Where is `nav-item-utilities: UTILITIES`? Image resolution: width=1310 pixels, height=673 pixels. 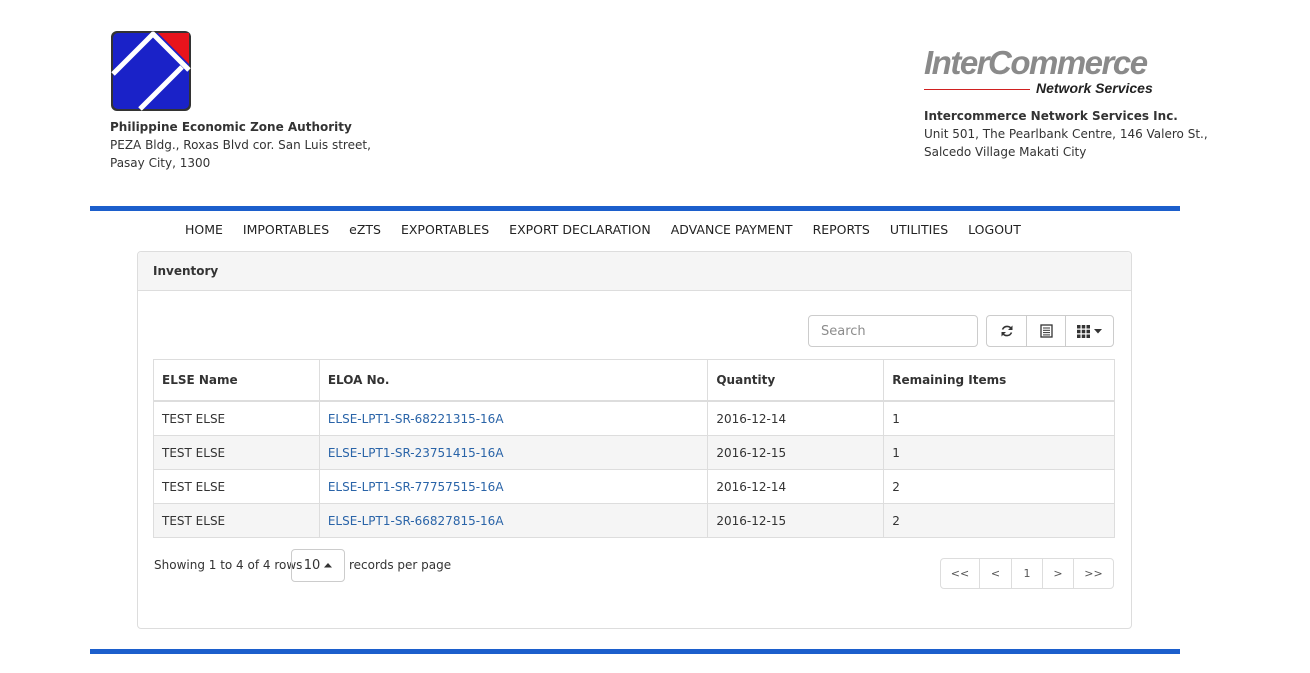
nav-item-utilities: UTILITIES is located at coordinates (919, 229).